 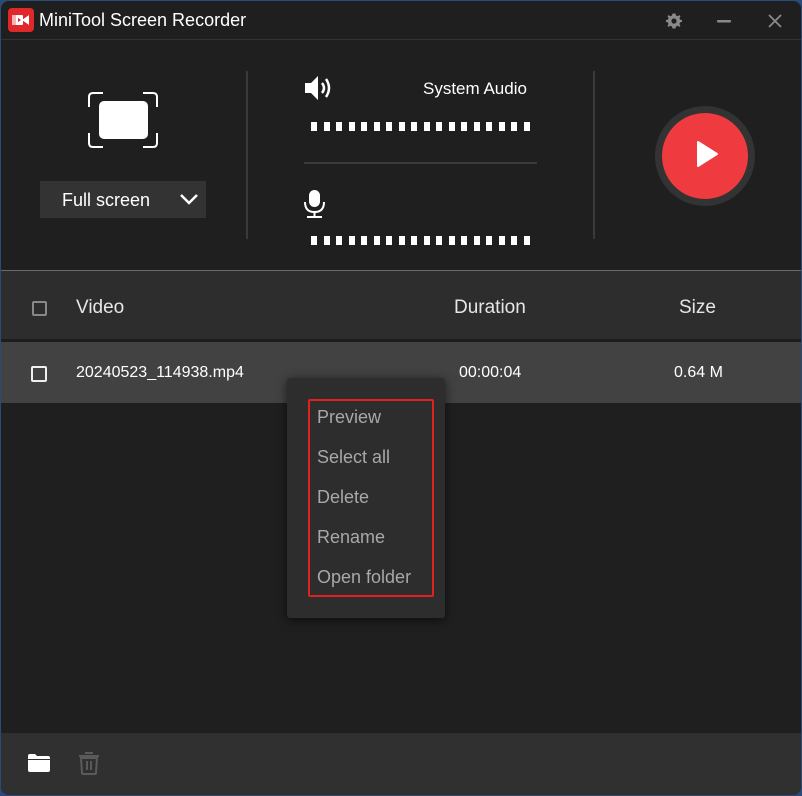 I want to click on title-bar: MiniTool Screen Recorder, so click(x=401, y=20).